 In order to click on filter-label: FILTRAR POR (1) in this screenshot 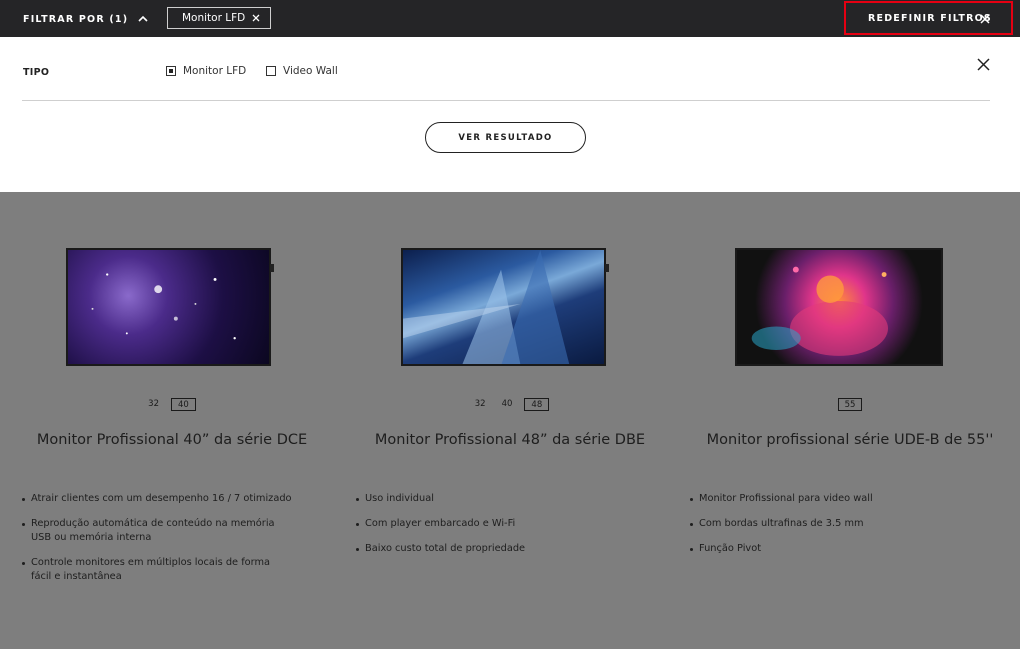, I will do `click(76, 19)`.